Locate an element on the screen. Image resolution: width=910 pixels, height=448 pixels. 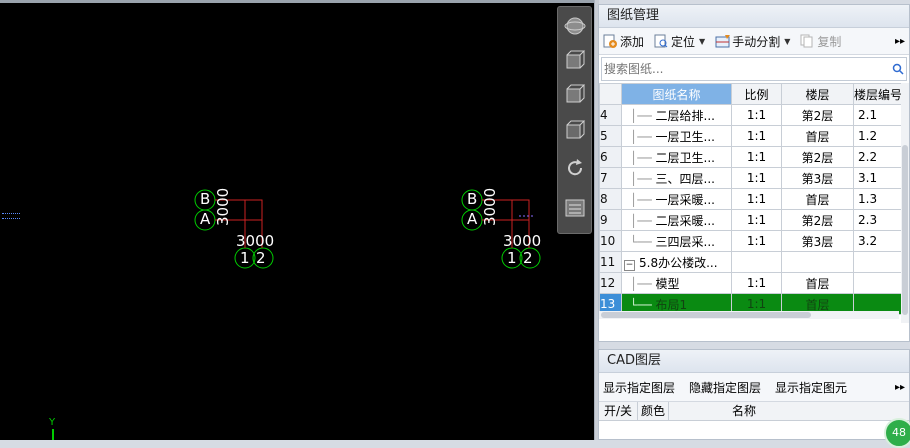
cad-layer-panel: CAD图层 显示指定图层 隐藏指定图层 显示指定图元 ▸▸ 开/关 颜色 名称 is located at coordinates (754, 394).